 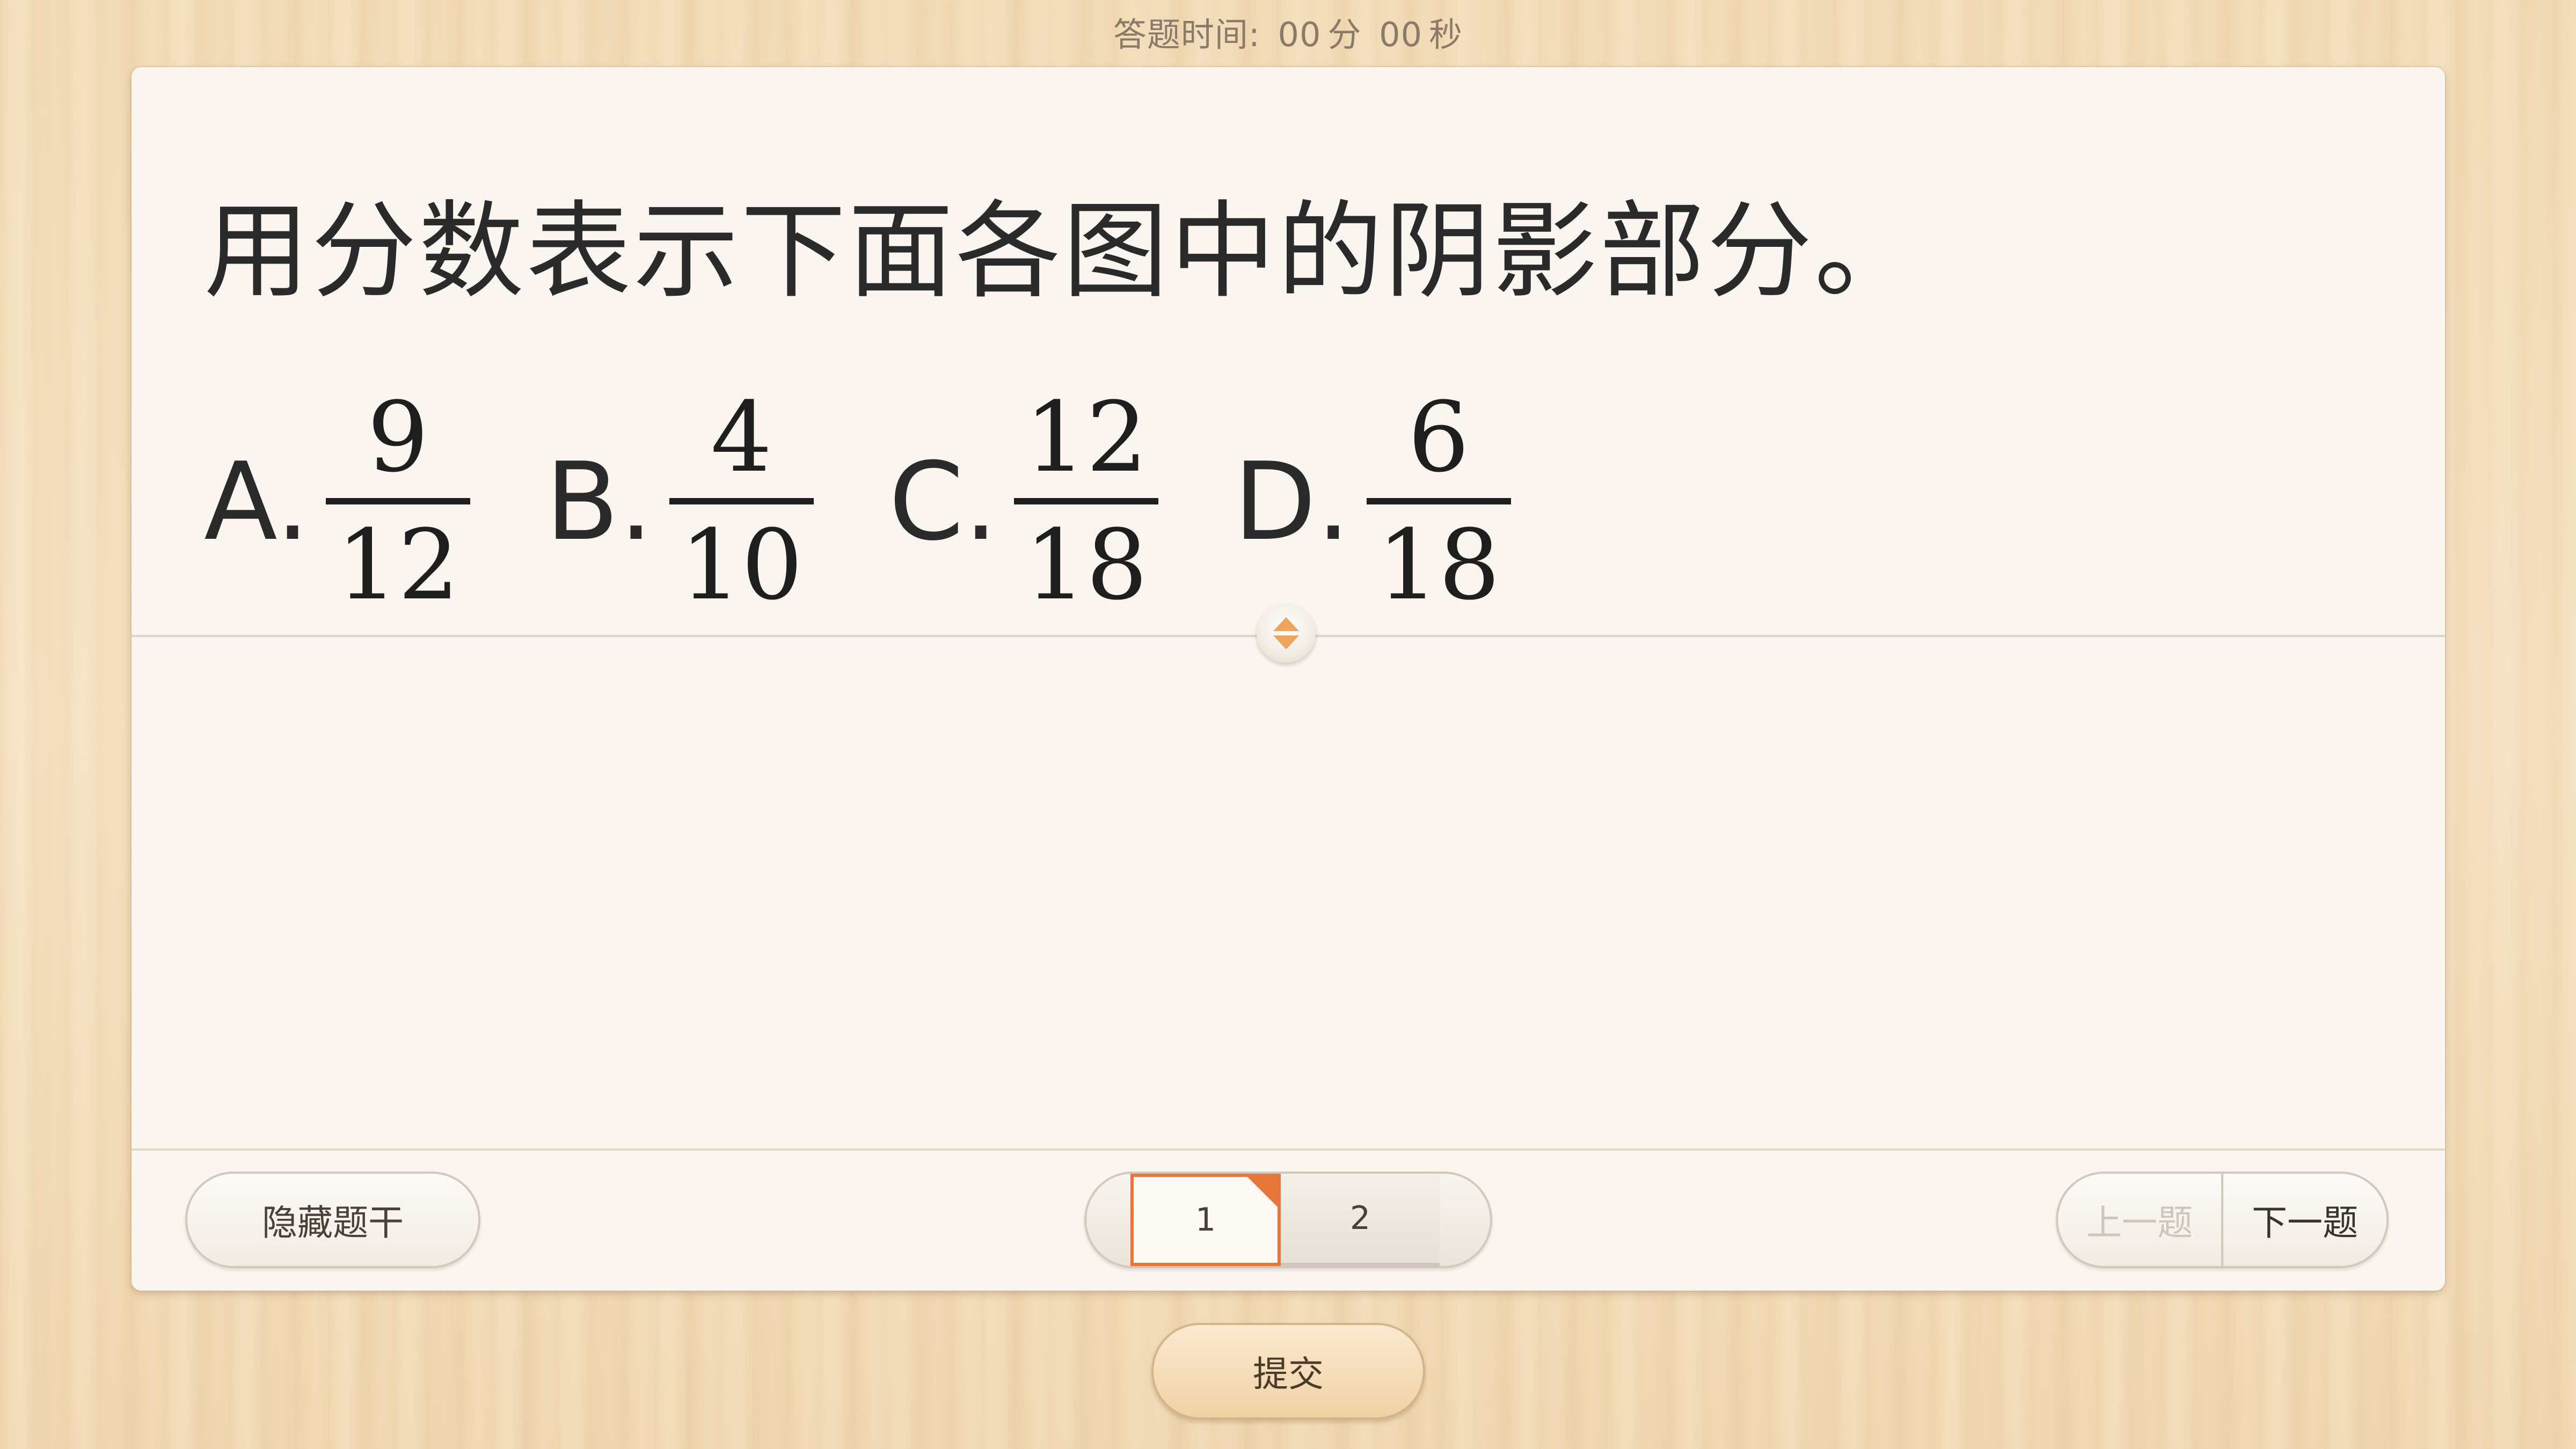 I want to click on option-b: B. 4 10, so click(x=680, y=502).